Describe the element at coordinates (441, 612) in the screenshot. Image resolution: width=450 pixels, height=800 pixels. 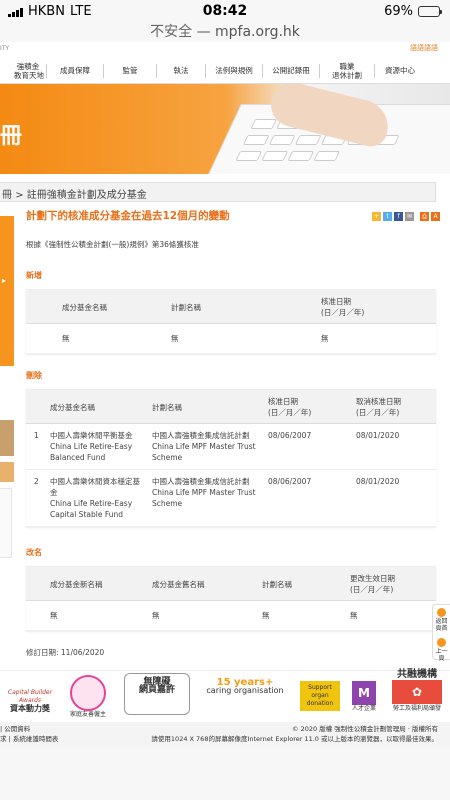
I see `arrow-up-icon` at that location.